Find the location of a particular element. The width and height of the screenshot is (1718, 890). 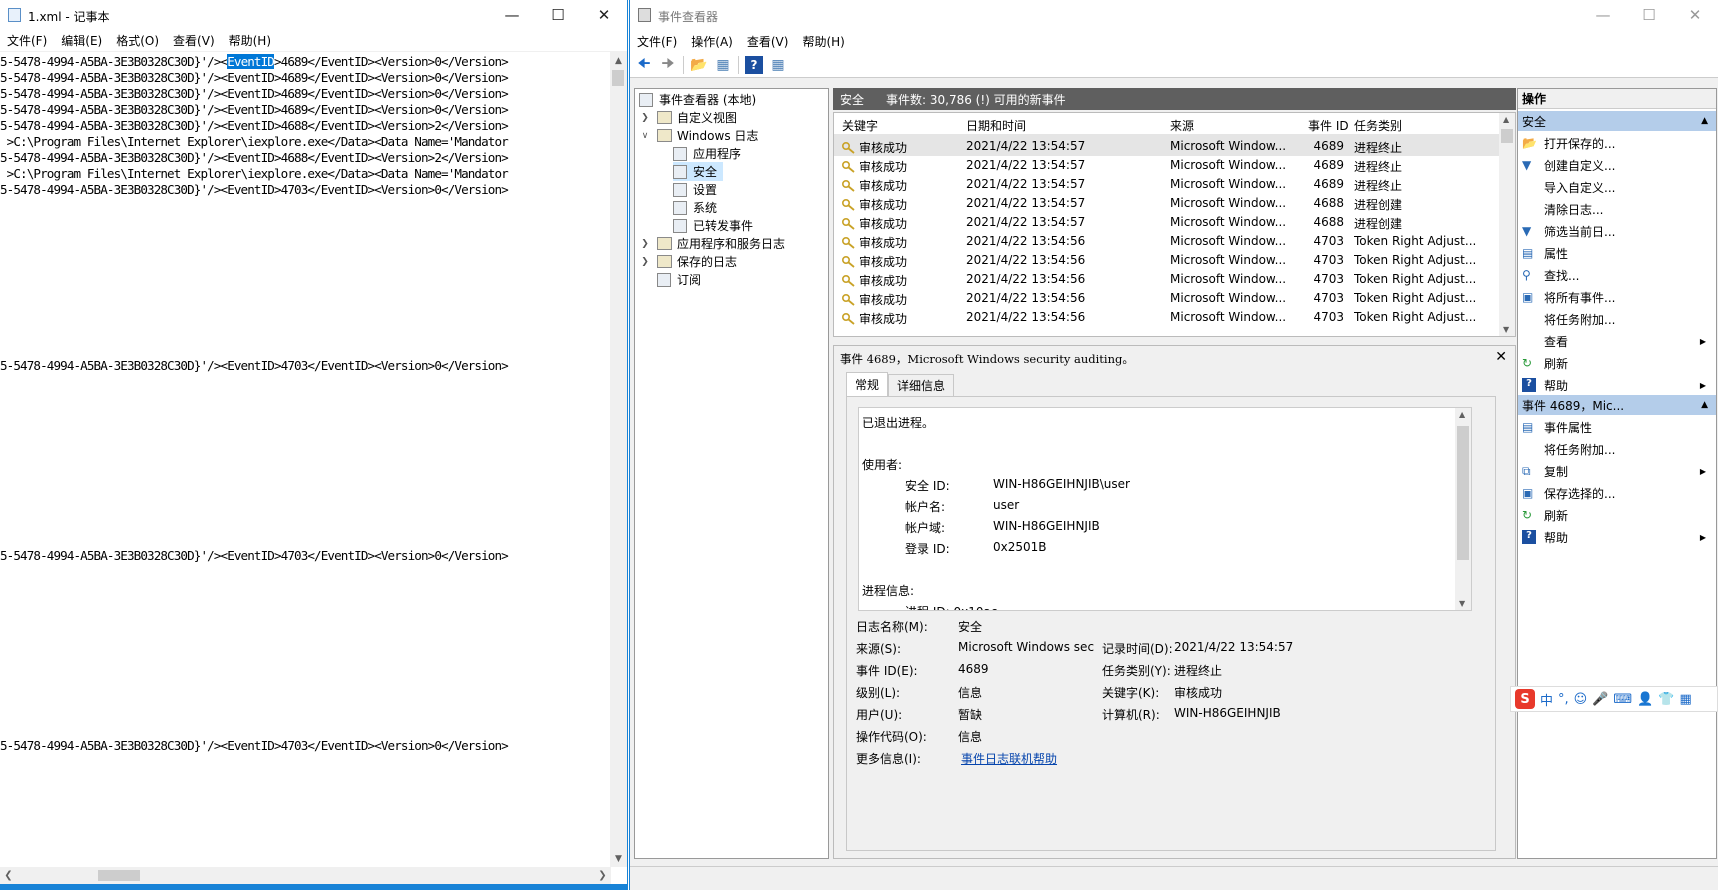

horizontal-scrollbar: ❮ ❯ is located at coordinates (305, 875).